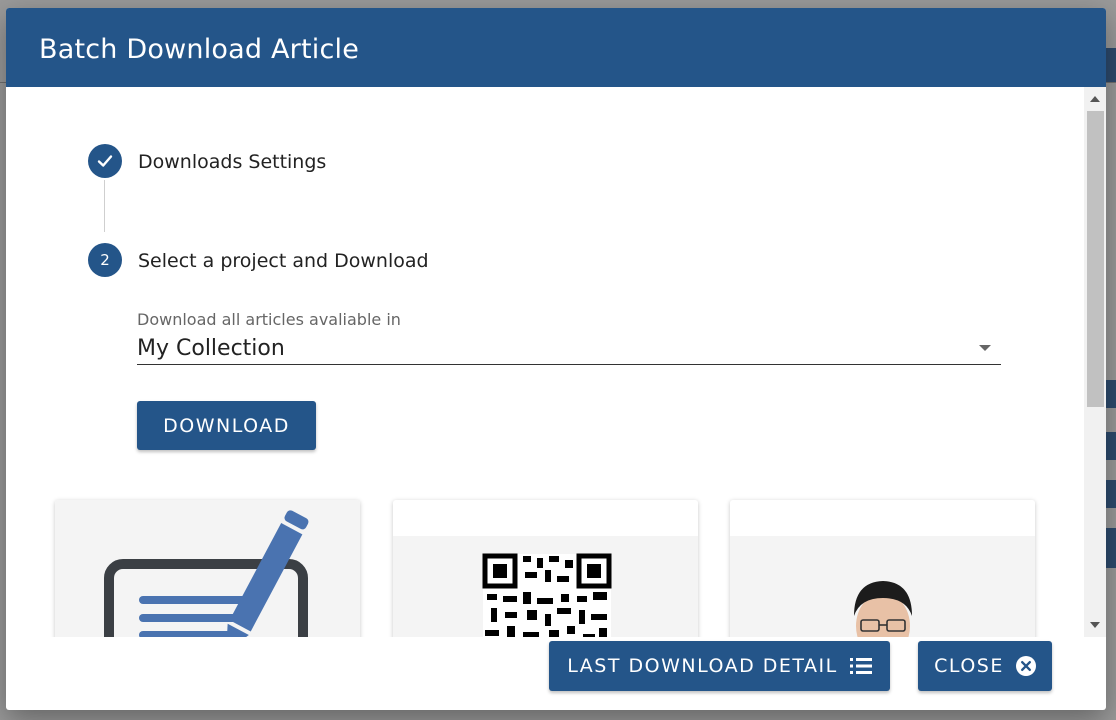 The width and height of the screenshot is (1116, 720). I want to click on last-download-detail-button: LAST DOWNLOAD DETAIL, so click(719, 666).